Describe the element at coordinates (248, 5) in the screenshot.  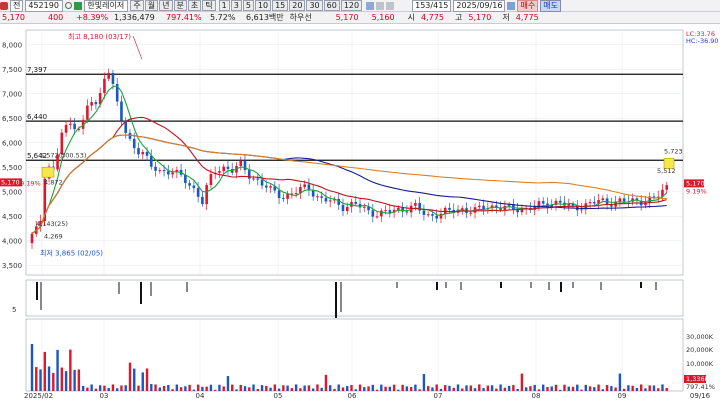
I see `tick-5: 5` at that location.